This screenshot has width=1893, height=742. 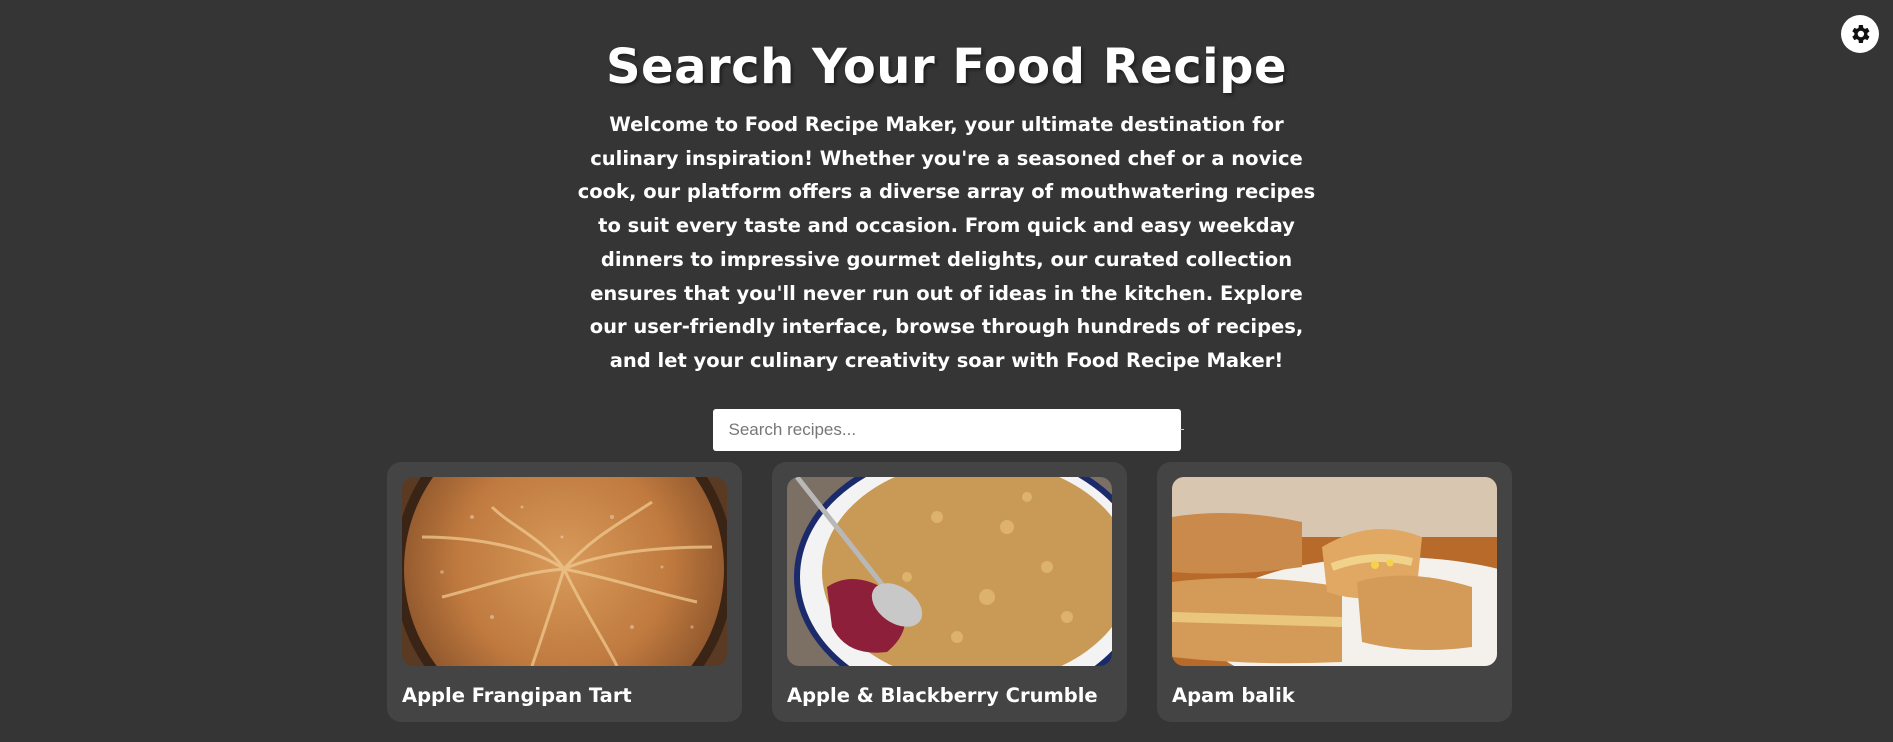 I want to click on recipe-card: Apam balik, so click(x=1334, y=592).